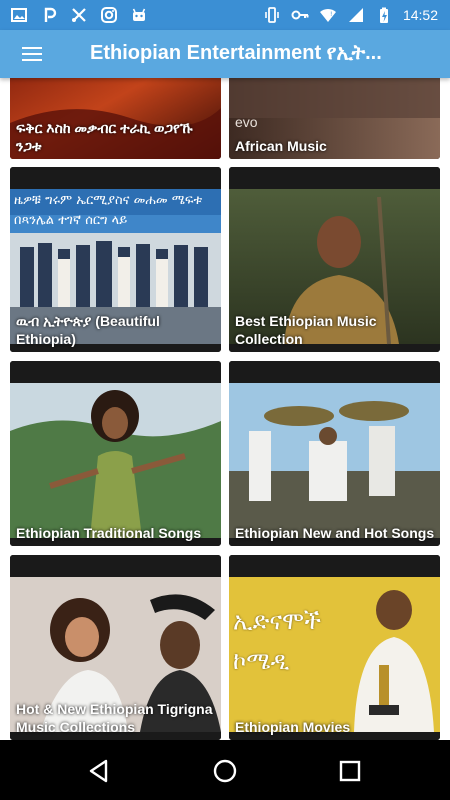 The height and width of the screenshot is (800, 450). I want to click on key-icon, so click(300, 15).